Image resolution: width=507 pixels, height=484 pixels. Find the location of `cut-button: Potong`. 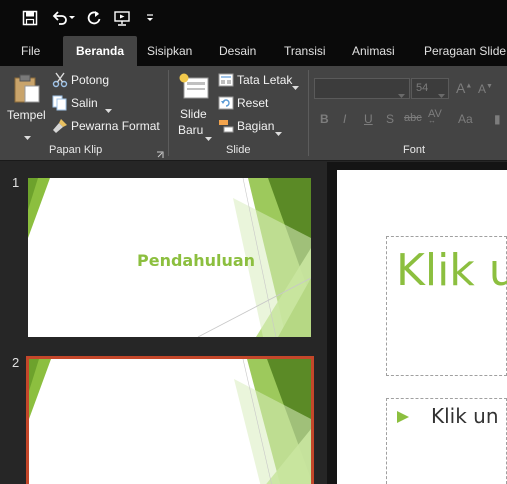

cut-button: Potong is located at coordinates (83, 81).